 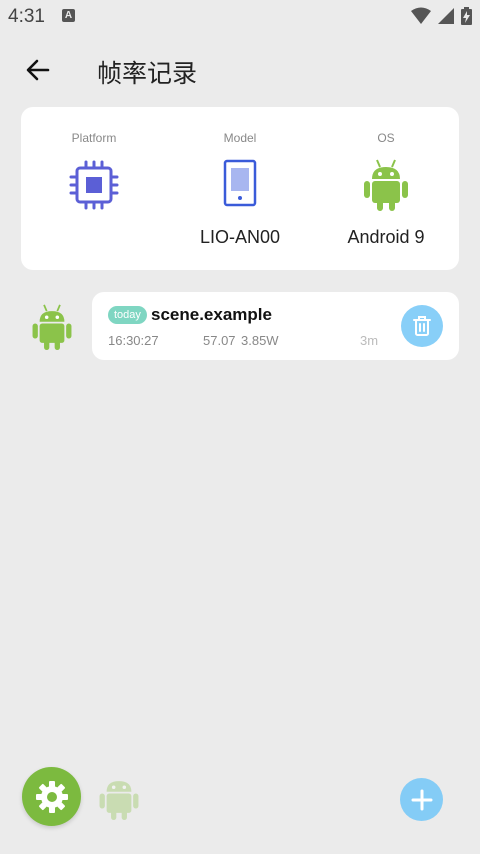 I want to click on platform-label: Platform, so click(x=94, y=138).